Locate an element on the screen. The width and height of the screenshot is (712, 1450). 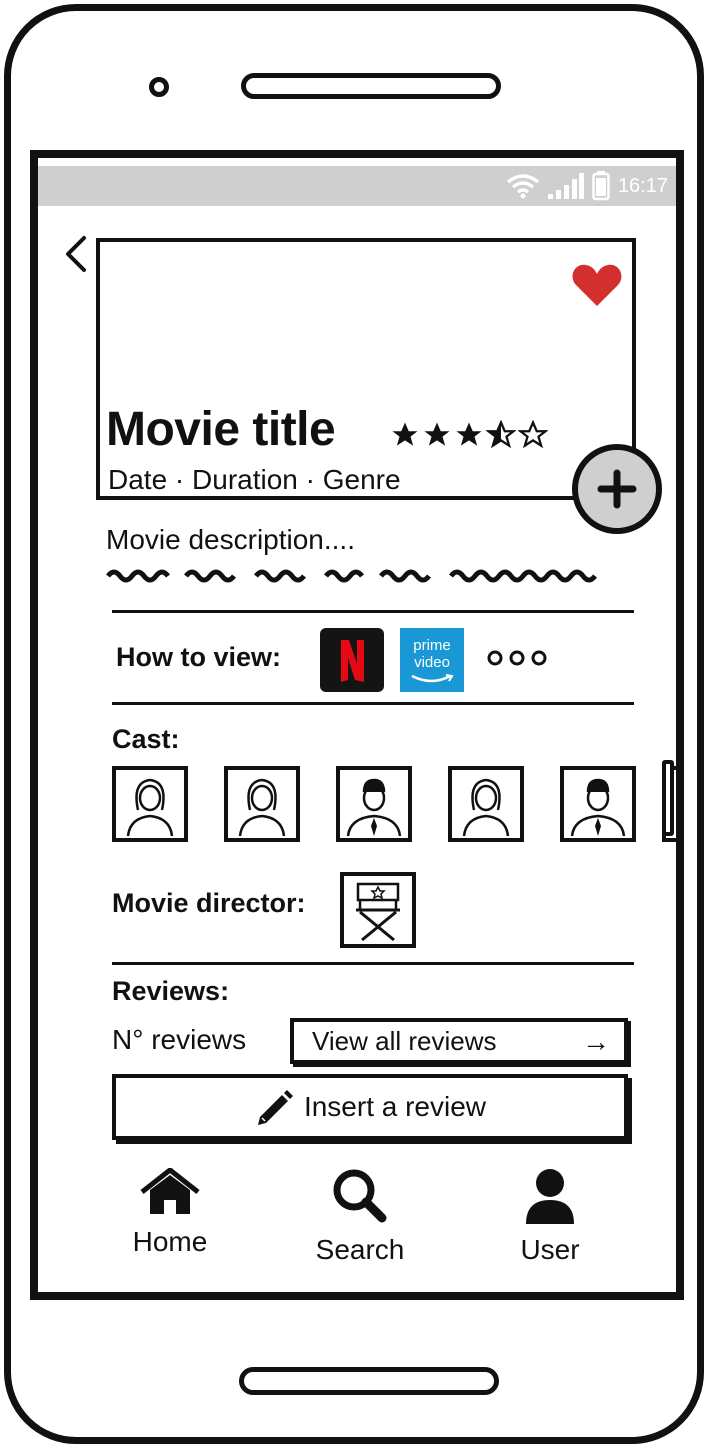
director-avatar is located at coordinates (378, 910).